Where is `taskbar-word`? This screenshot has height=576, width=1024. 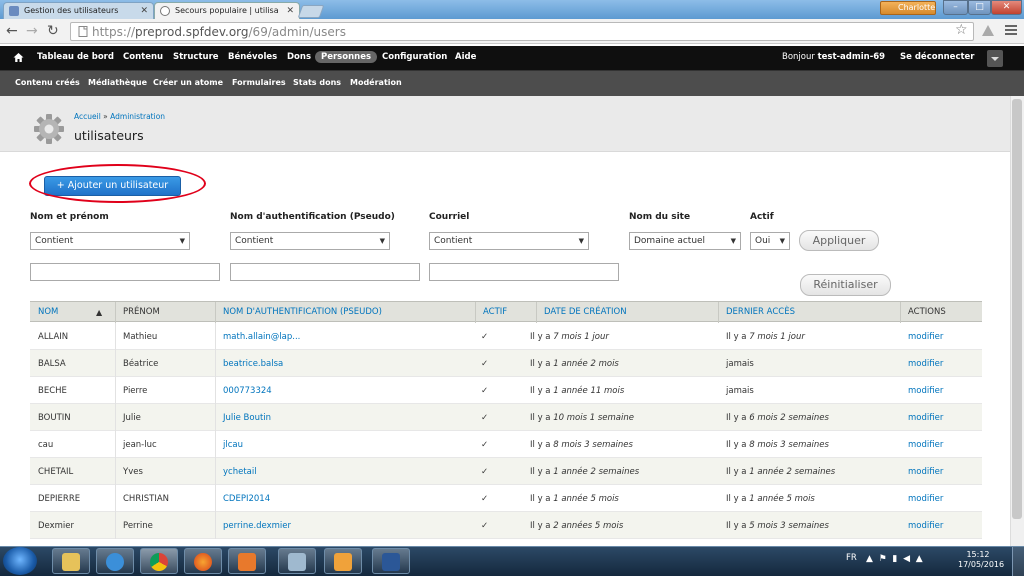 taskbar-word is located at coordinates (391, 561).